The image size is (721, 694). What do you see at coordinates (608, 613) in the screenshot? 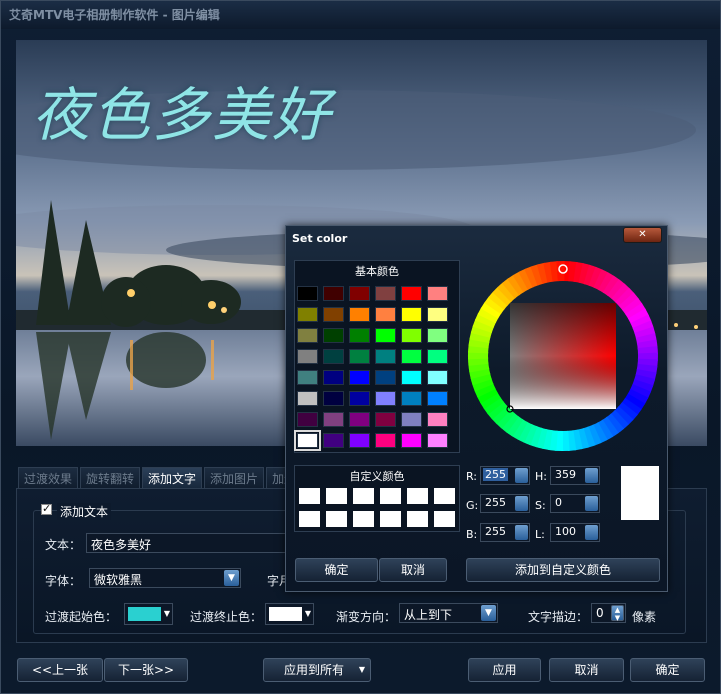
I see `stroke-width-spinner: 0 ▲ ▼` at bounding box center [608, 613].